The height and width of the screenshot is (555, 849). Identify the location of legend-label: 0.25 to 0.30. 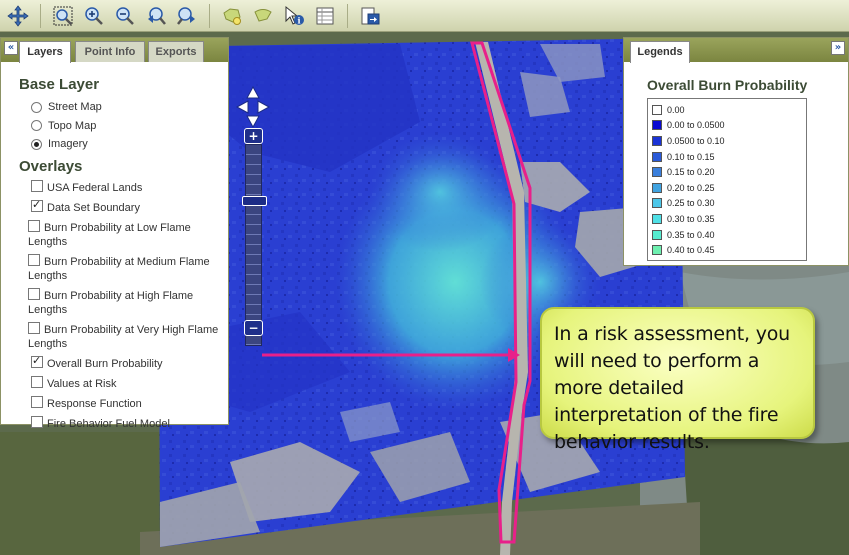
(691, 203).